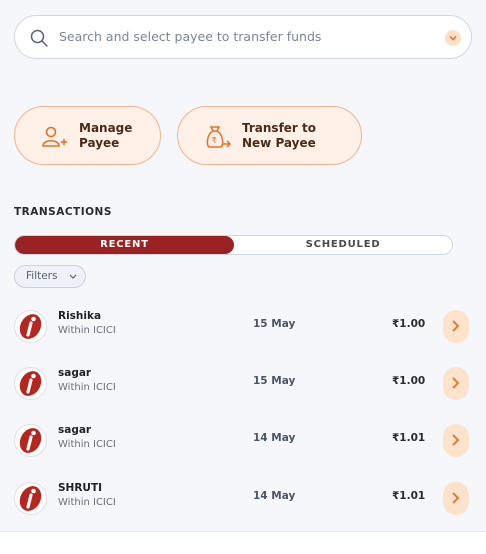  I want to click on payee-name: Rishika, so click(80, 316).